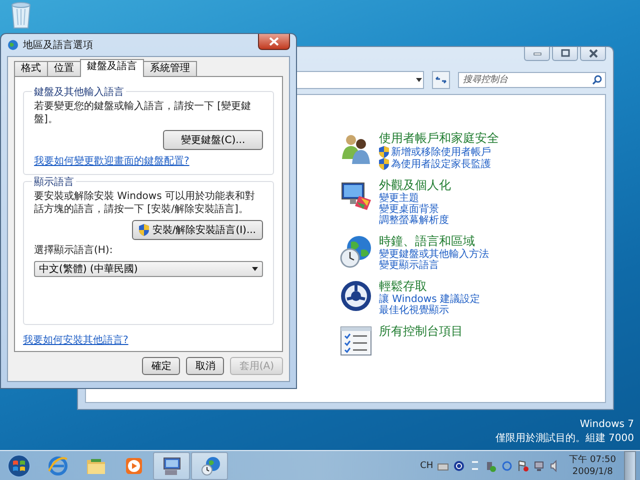 The height and width of the screenshot is (480, 640). What do you see at coordinates (439, 138) in the screenshot?
I see `category-link: 使用者帳戶和家庭安全` at bounding box center [439, 138].